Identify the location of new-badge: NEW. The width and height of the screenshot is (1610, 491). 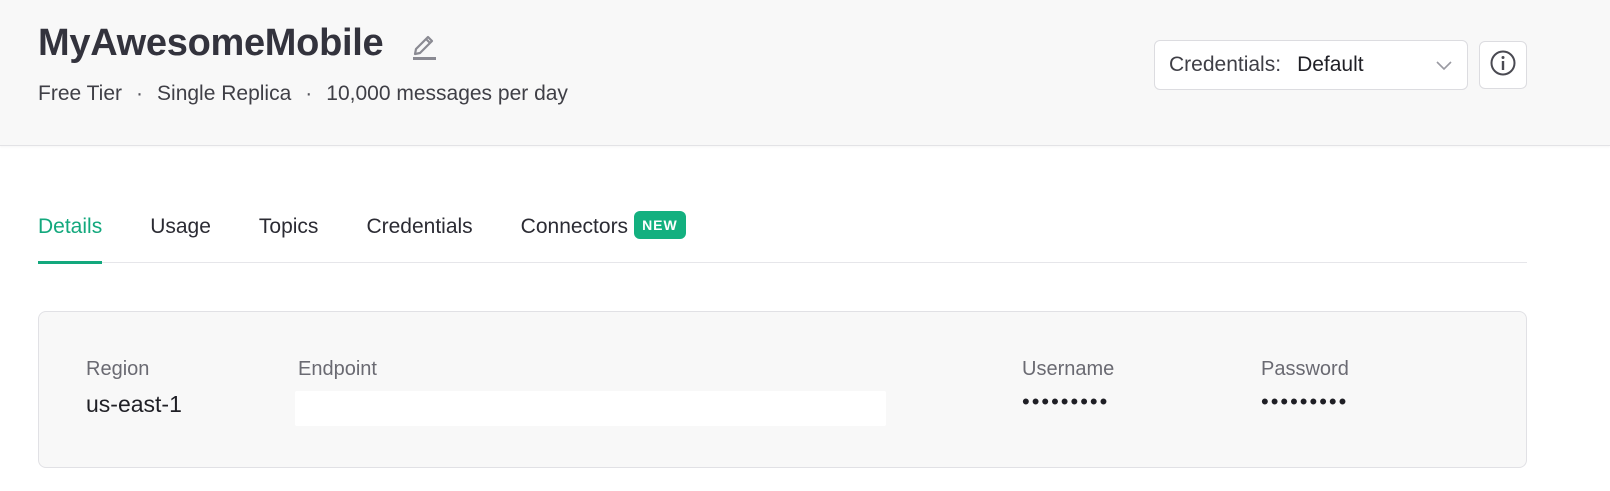
(660, 225).